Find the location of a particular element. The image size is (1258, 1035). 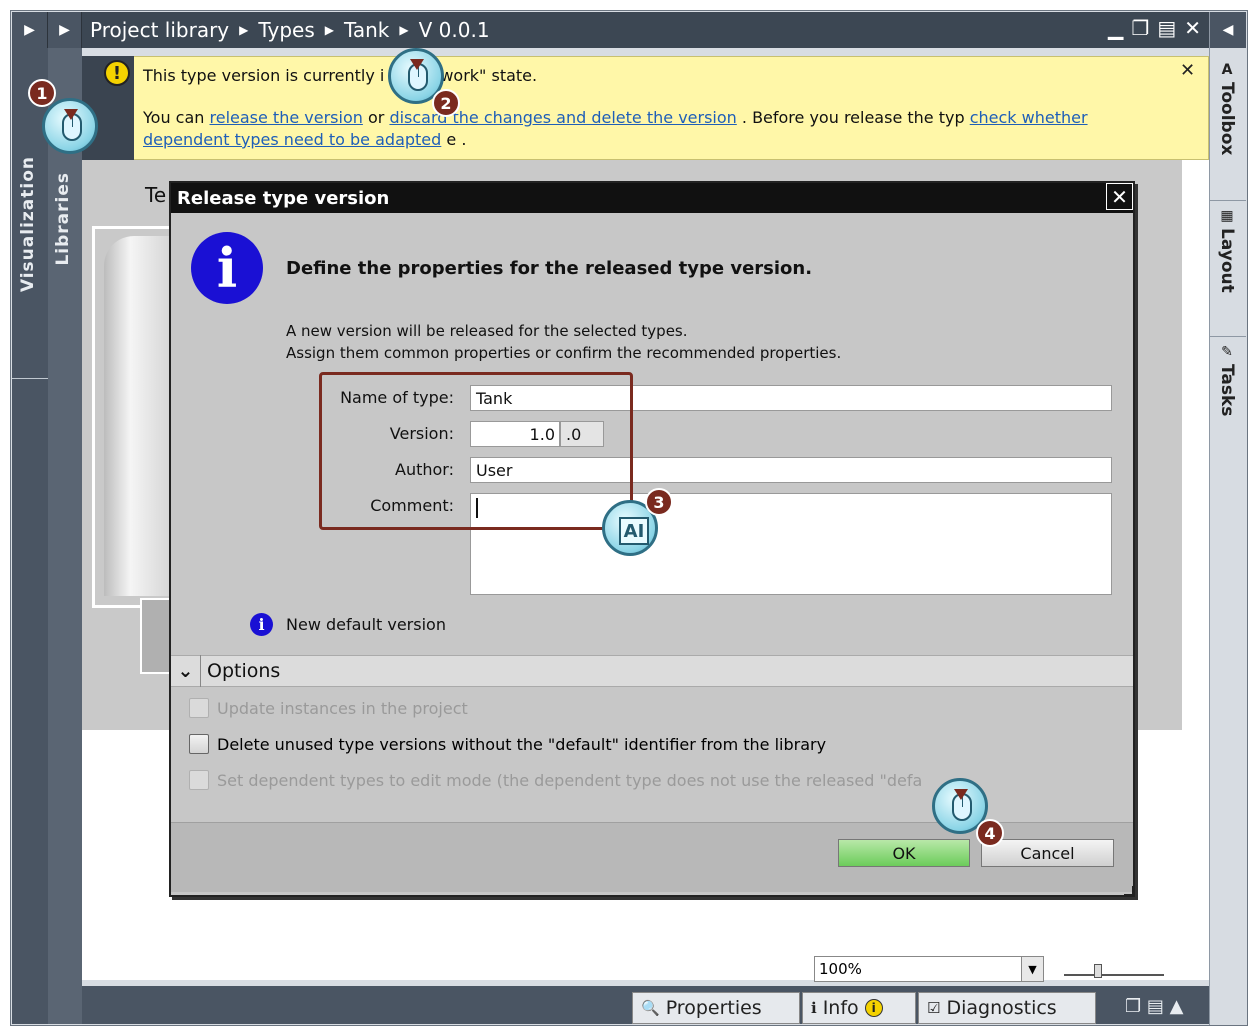

breadcrumb-tank: Tank is located at coordinates (366, 30).